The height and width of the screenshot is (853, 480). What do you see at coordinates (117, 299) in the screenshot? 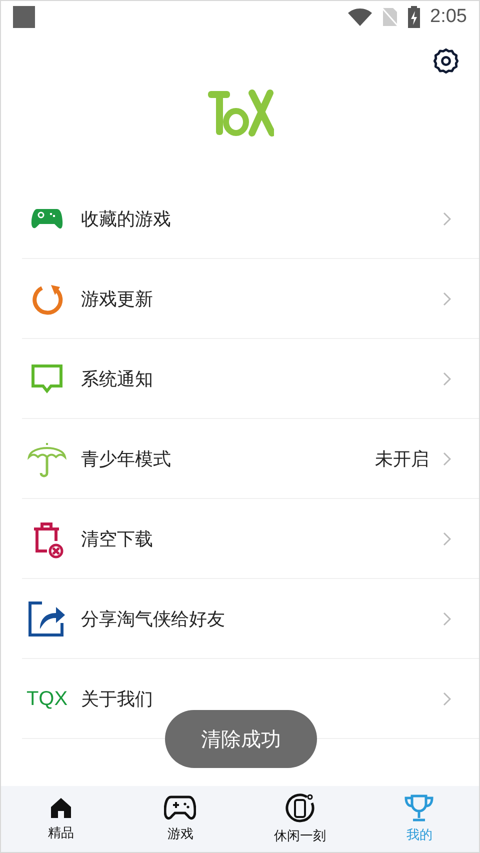
I see `menu-label: 游戏更新` at bounding box center [117, 299].